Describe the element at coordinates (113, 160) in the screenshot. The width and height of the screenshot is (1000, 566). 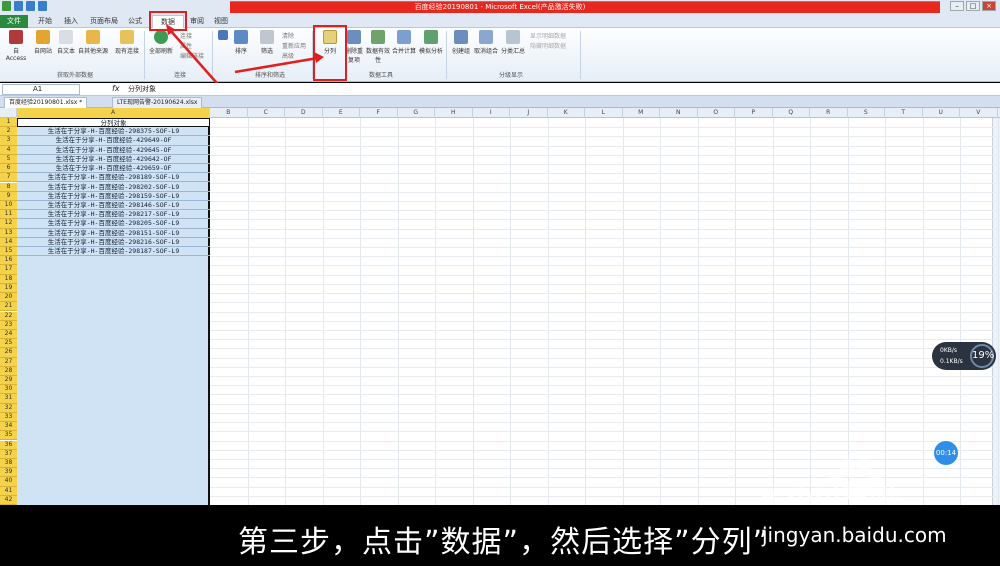
I see `cell-a5: 生活在于分享-H-百度经验-429642-OF` at that location.